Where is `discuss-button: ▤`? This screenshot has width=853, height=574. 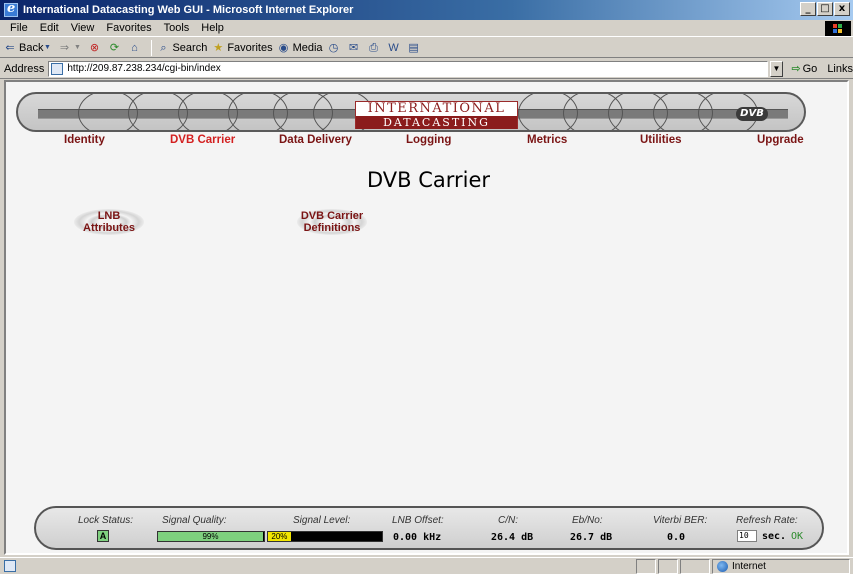 discuss-button: ▤ is located at coordinates (415, 48).